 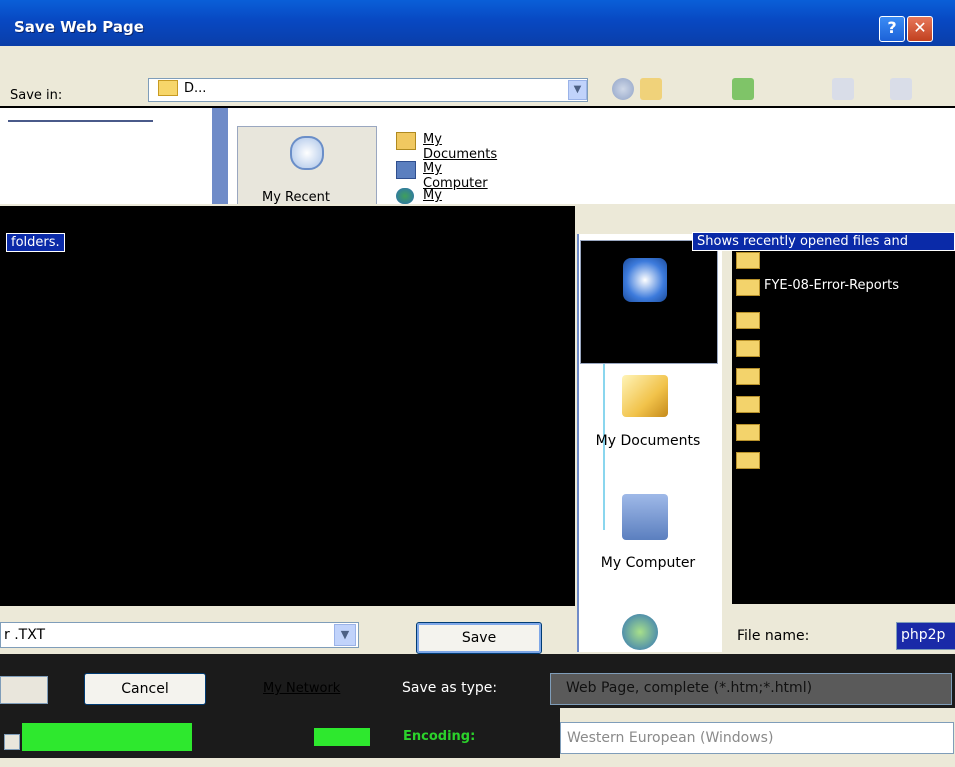 I want to click on place-my-documents: My Documents, so click(x=648, y=441).